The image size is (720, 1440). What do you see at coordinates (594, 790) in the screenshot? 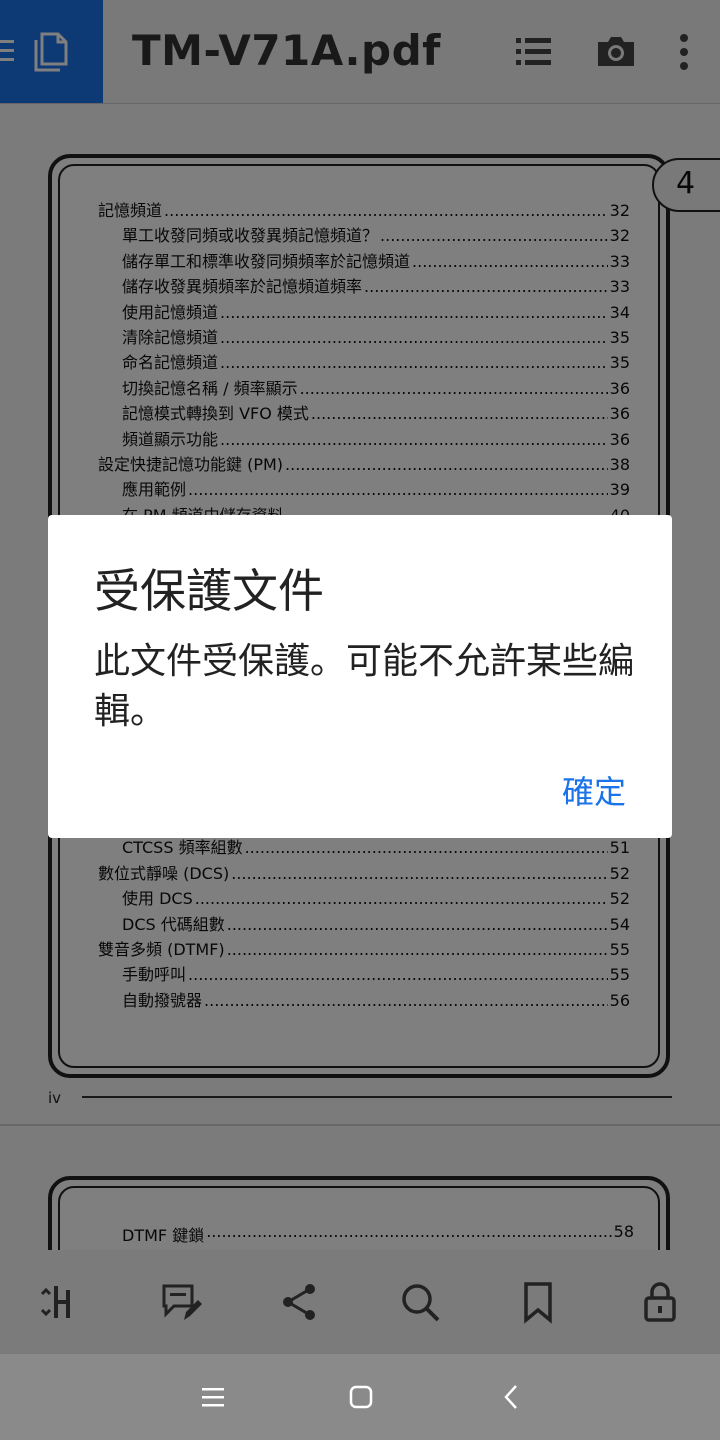
I see `confirm-button: 確定` at bounding box center [594, 790].